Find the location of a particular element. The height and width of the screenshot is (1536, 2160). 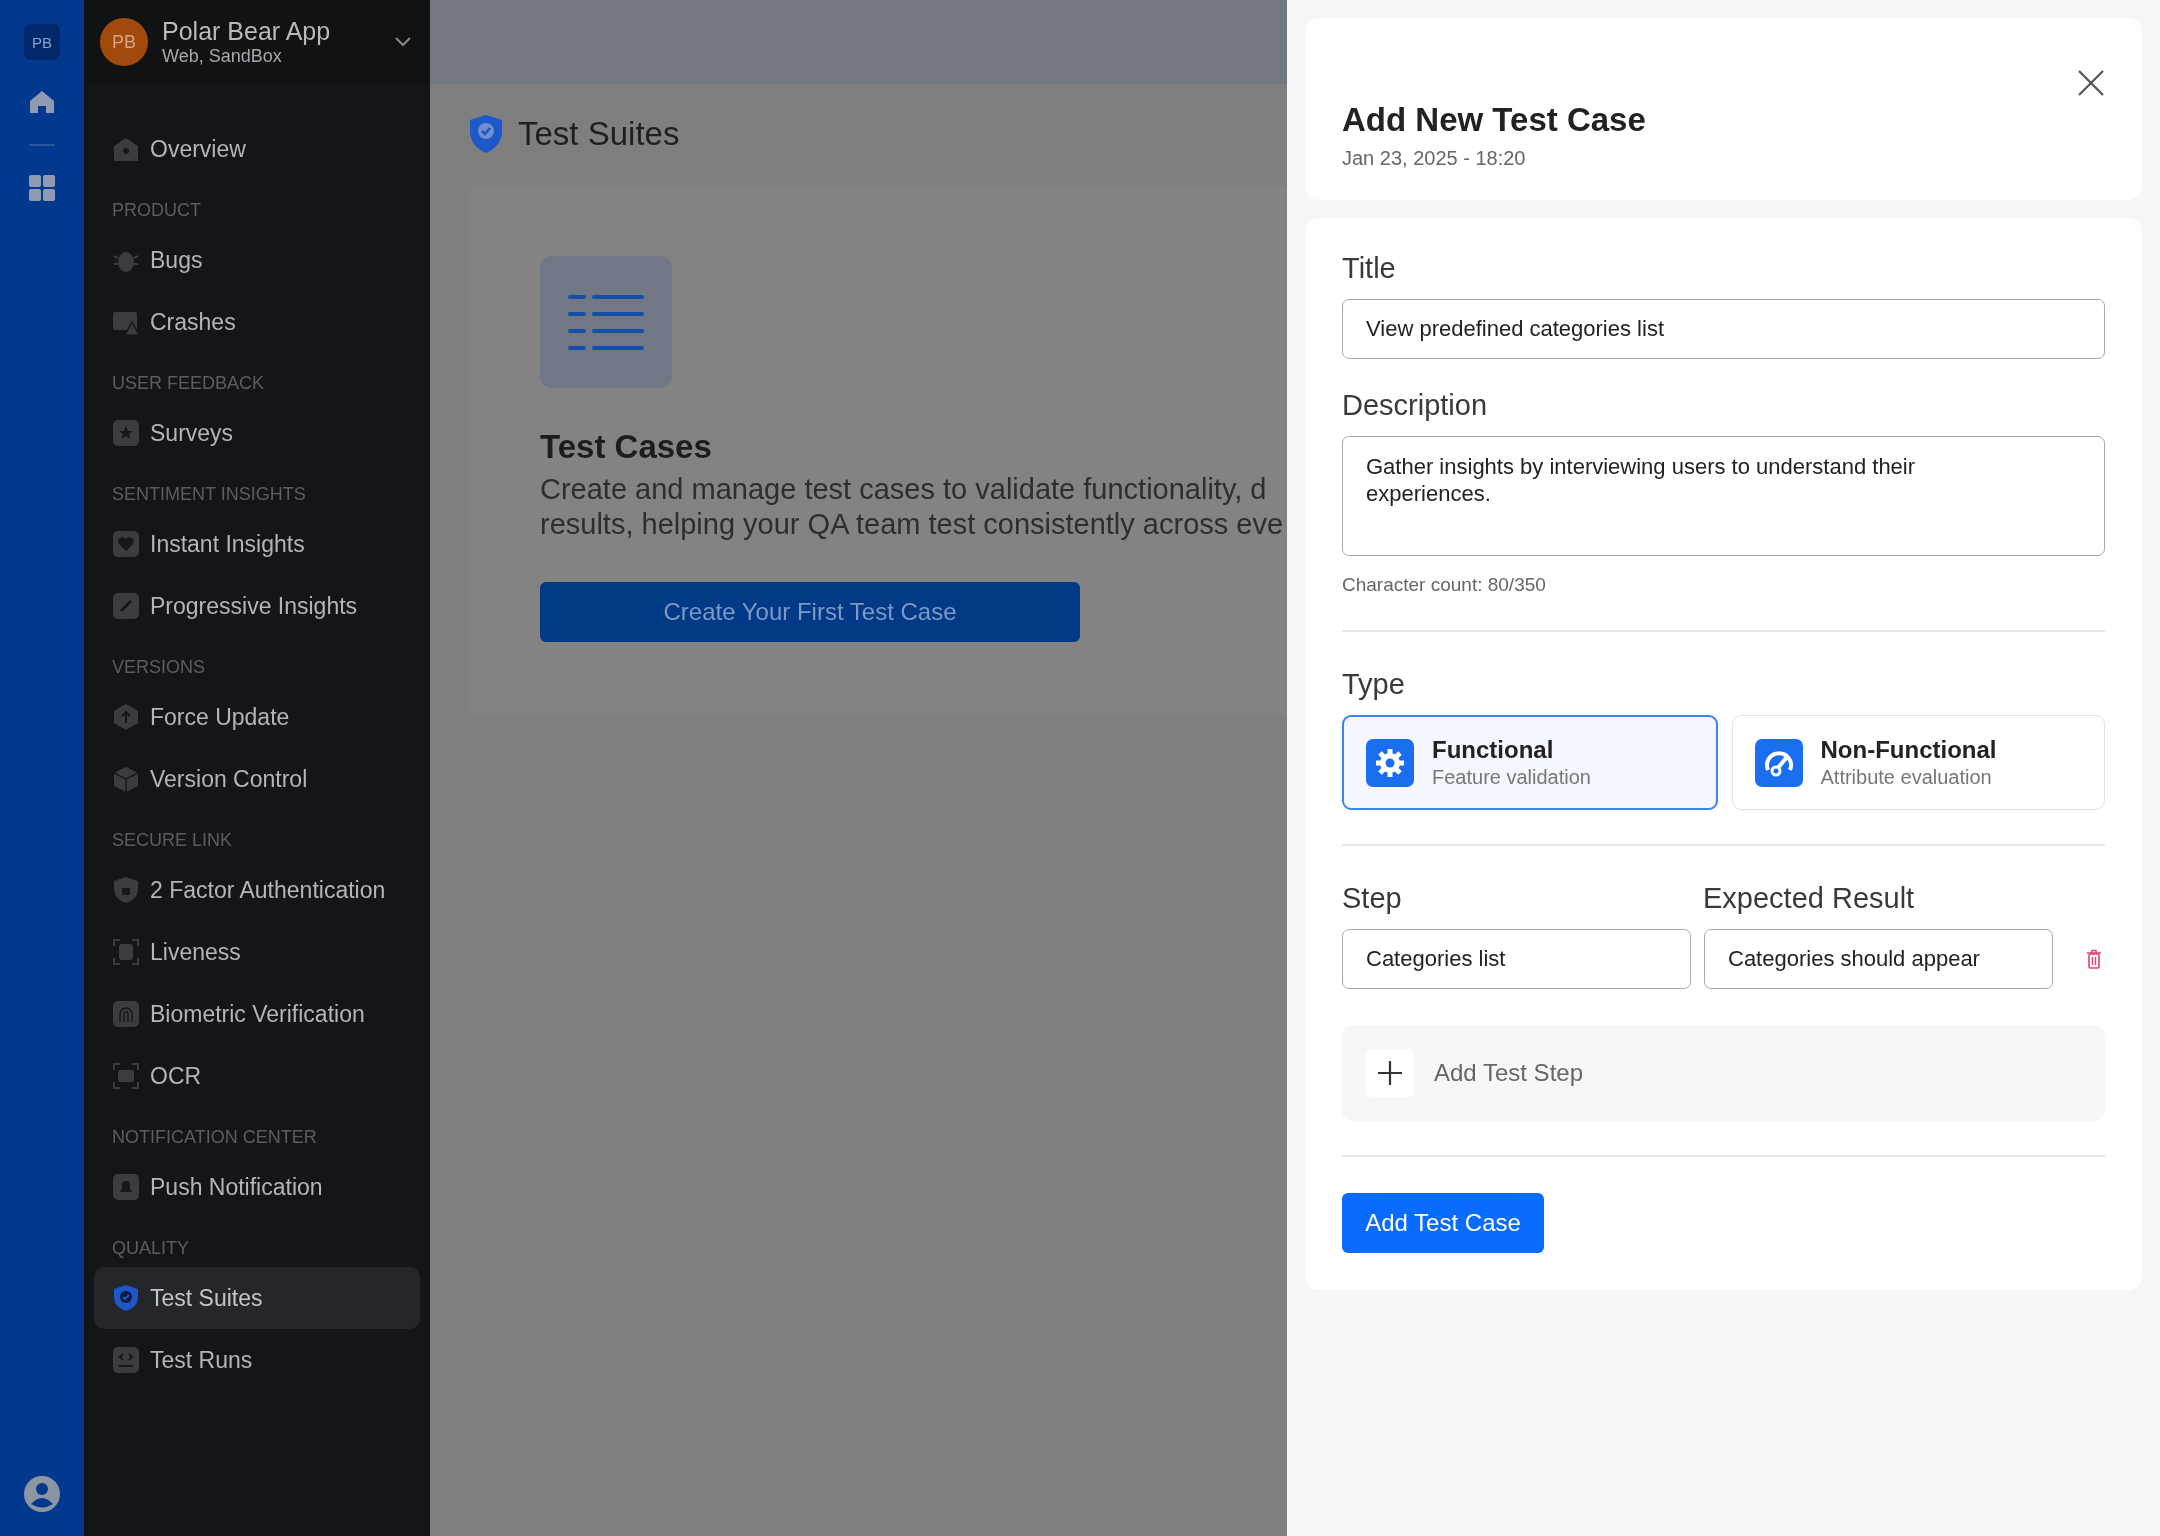

add-test-case-button: Add Test Case is located at coordinates (1443, 1223).